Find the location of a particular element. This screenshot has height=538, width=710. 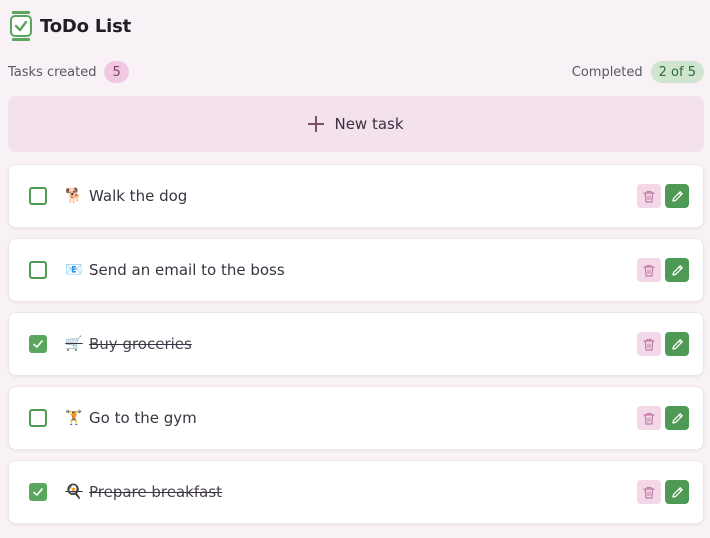

task-emoji: 🍳 is located at coordinates (74, 492).